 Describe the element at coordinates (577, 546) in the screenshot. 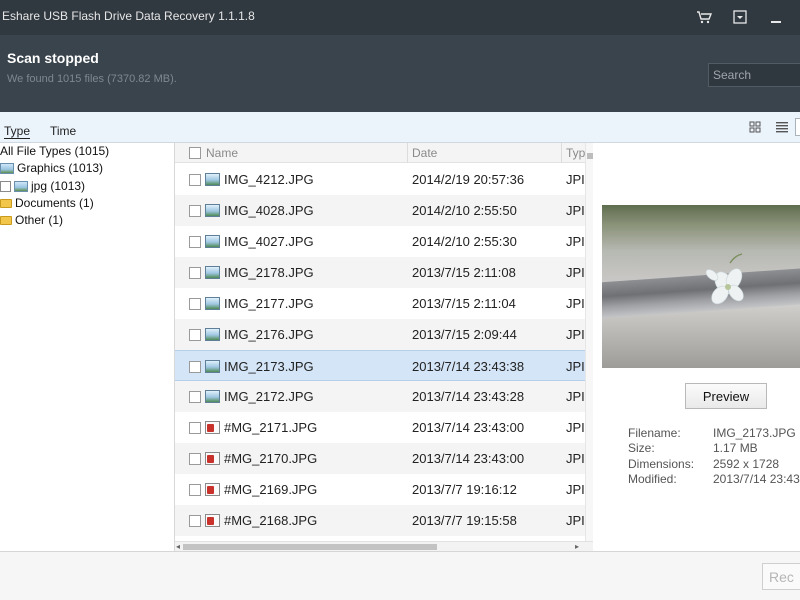

I see `scroll-right-icon: ▸` at that location.